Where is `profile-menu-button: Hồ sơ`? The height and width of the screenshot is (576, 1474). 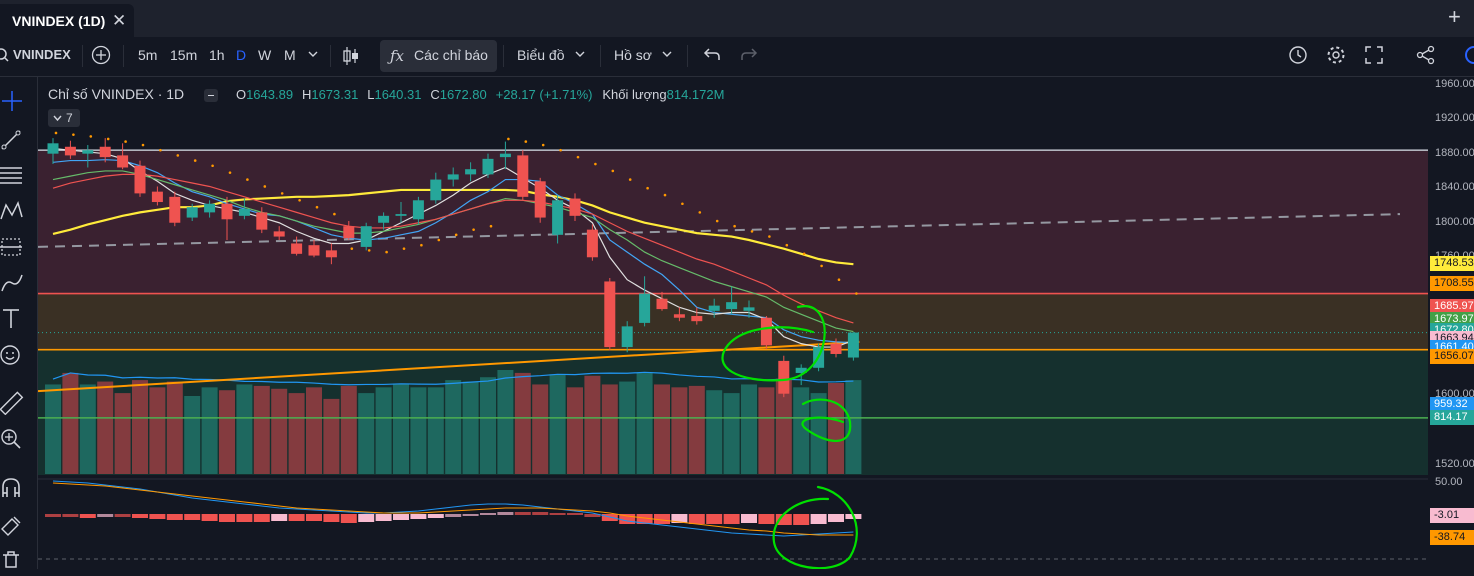
profile-menu-button: Hồ sơ is located at coordinates (633, 55).